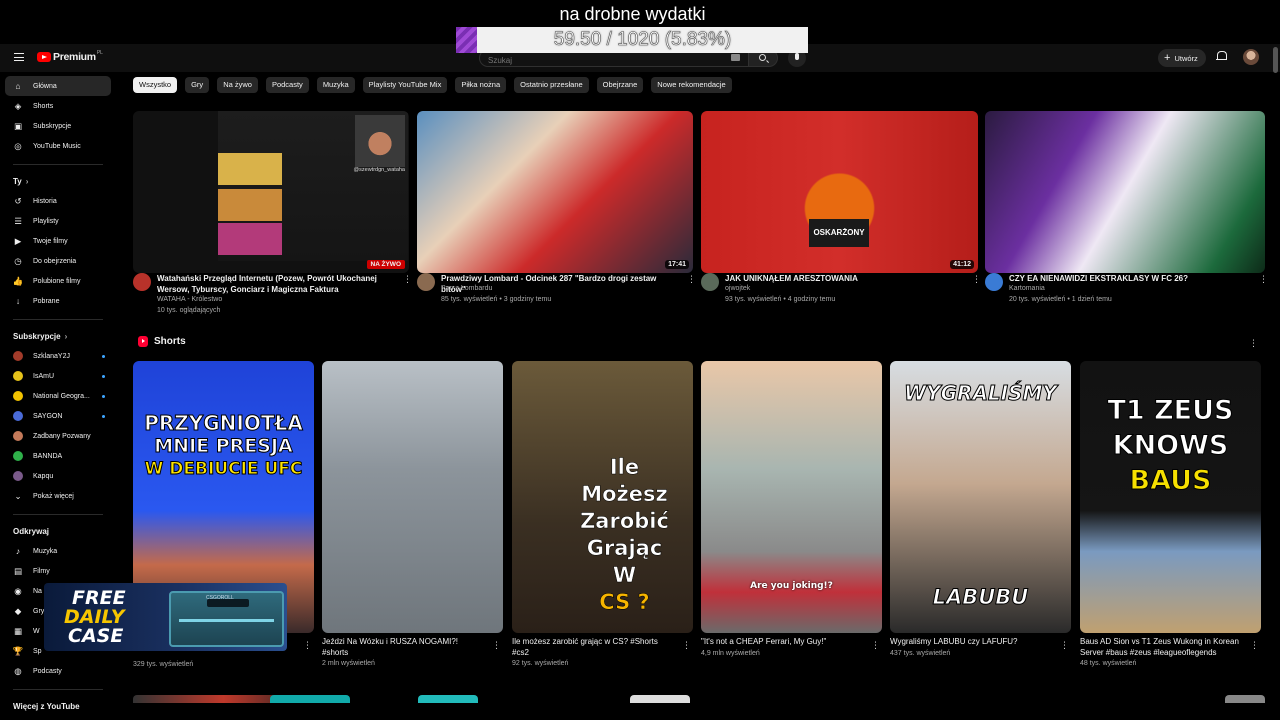 The image size is (1280, 720). What do you see at coordinates (189, 299) in the screenshot?
I see `channel-name: WATAHA - Królestwo` at bounding box center [189, 299].